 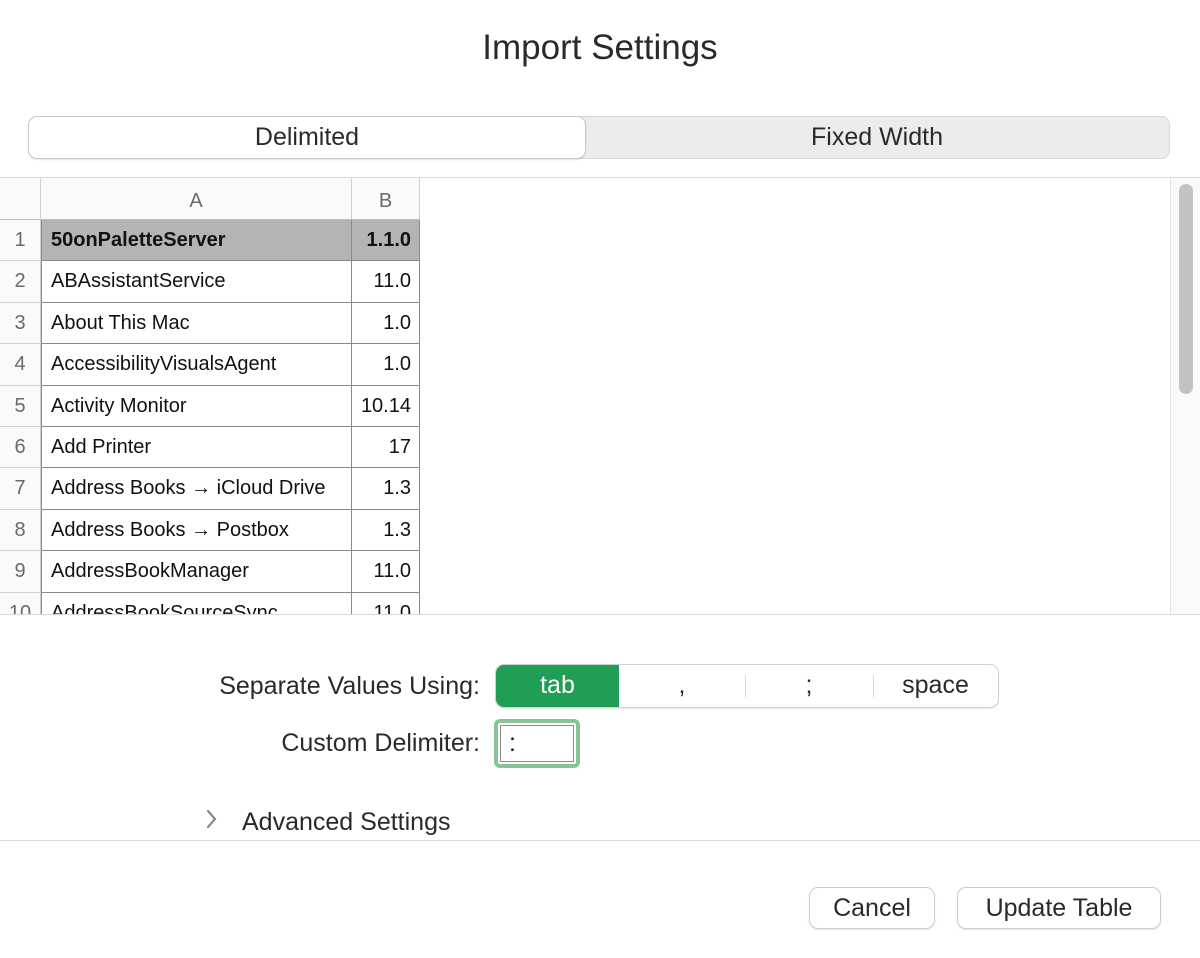 I want to click on row-number: 10, so click(x=20, y=603).